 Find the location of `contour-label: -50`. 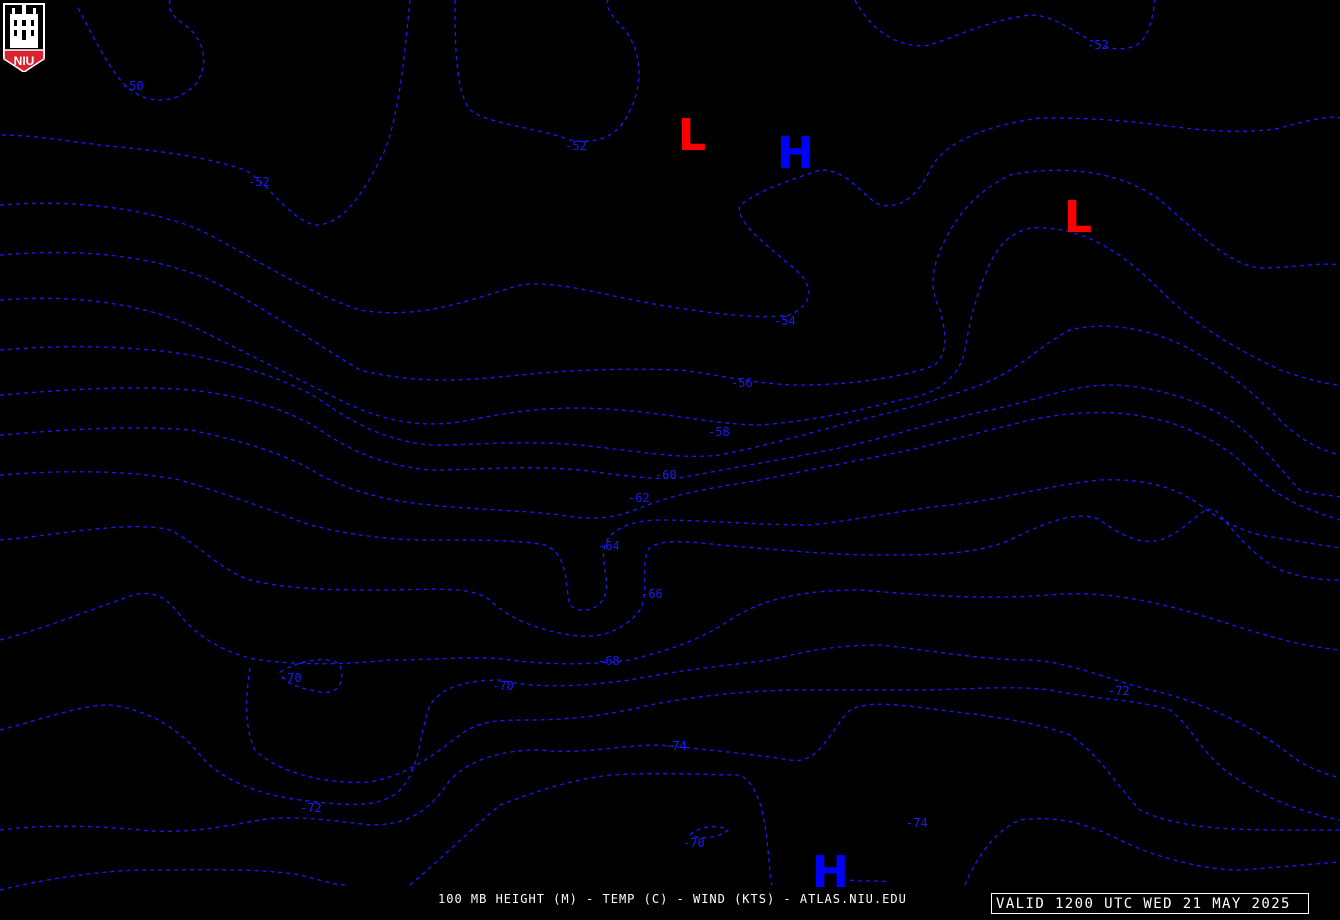

contour-label: -50 is located at coordinates (133, 86).